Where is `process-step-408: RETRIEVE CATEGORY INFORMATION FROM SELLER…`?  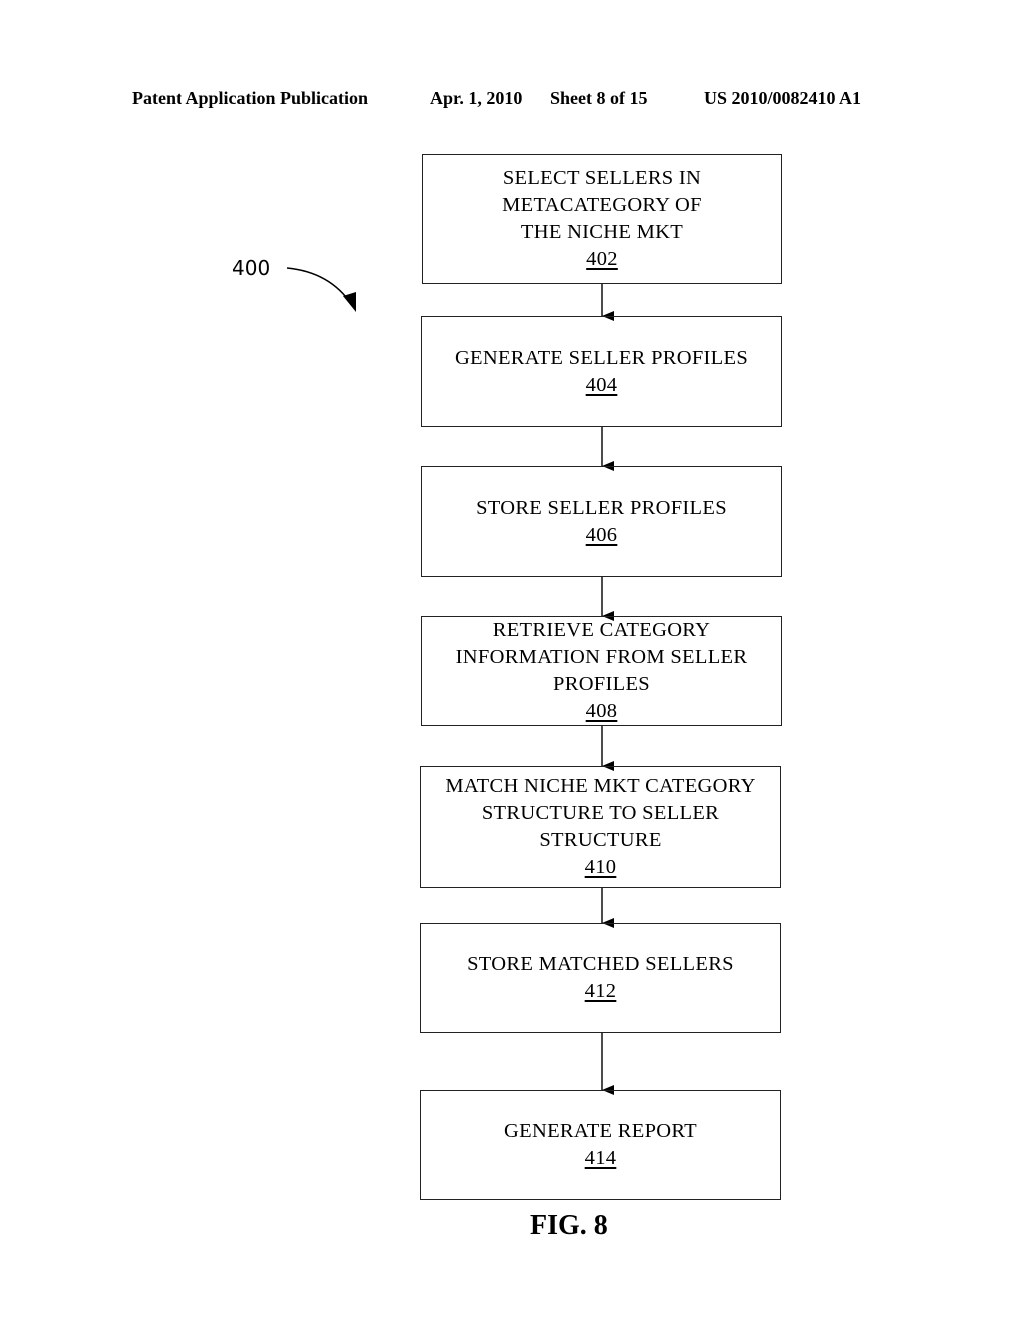
process-step-408: RETRIEVE CATEGORY INFORMATION FROM SELLER… is located at coordinates (601, 671).